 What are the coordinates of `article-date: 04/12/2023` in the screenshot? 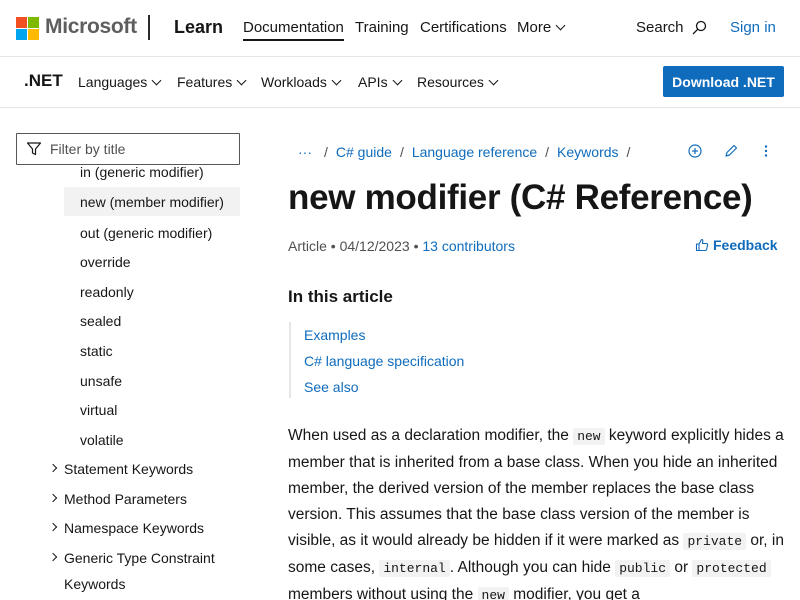 It's located at (374, 246).